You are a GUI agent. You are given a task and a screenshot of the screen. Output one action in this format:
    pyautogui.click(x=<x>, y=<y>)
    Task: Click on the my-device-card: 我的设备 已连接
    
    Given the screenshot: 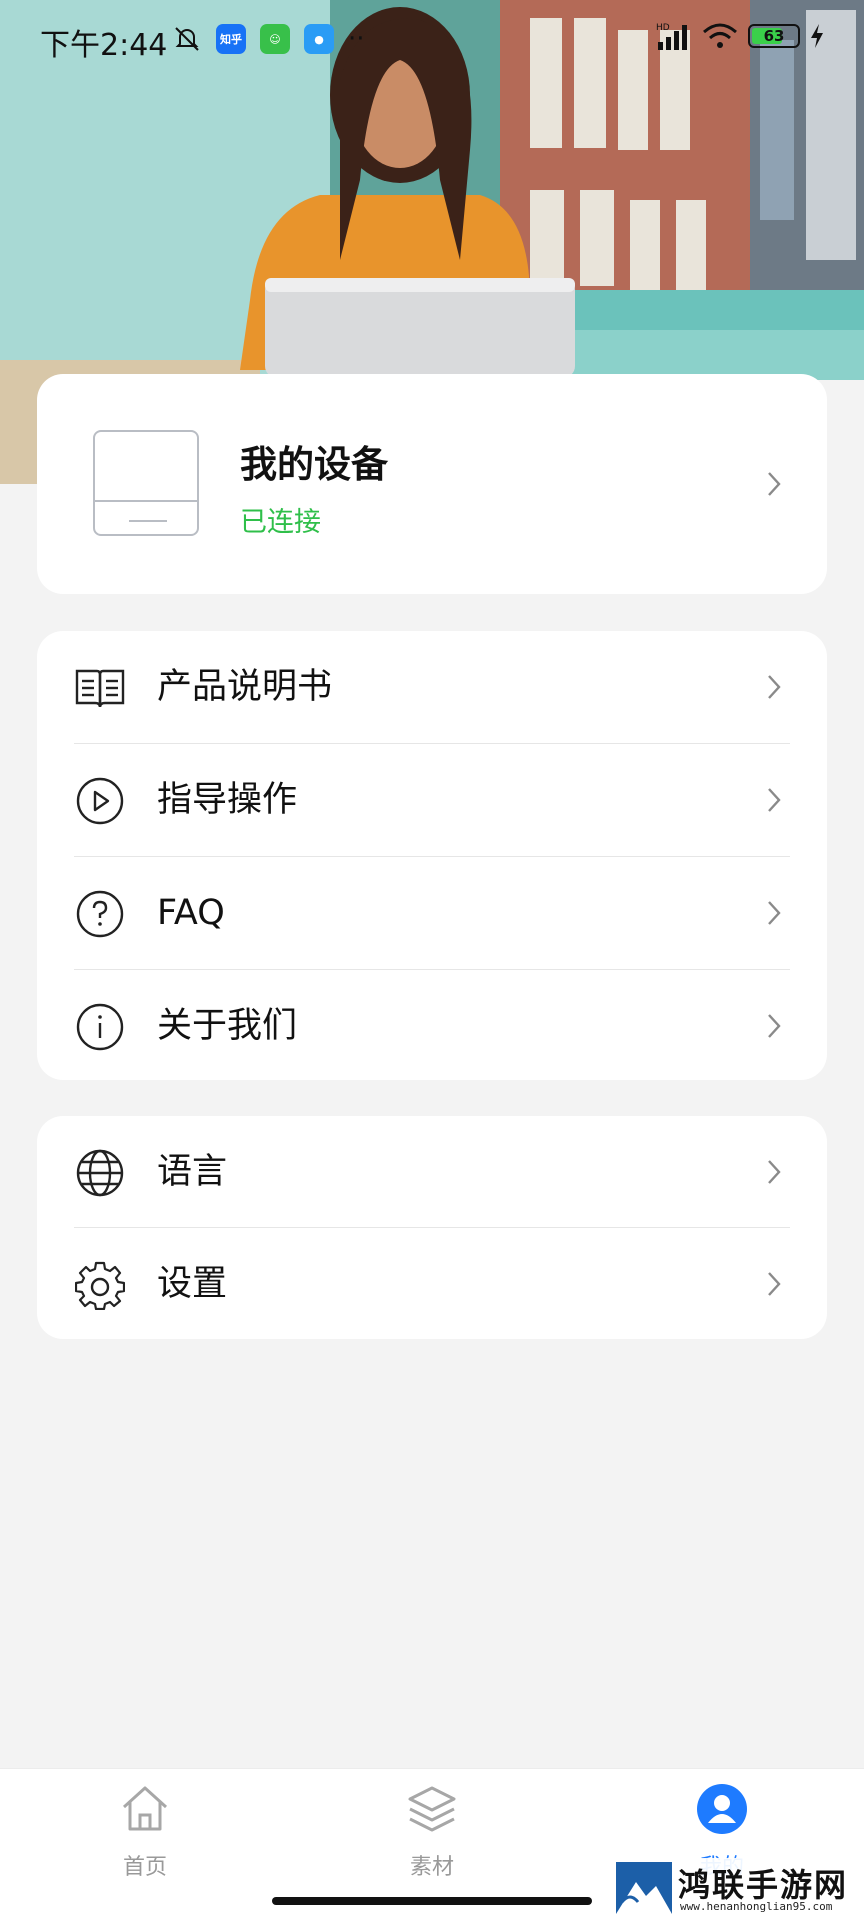 What is the action you would take?
    pyautogui.click(x=432, y=484)
    